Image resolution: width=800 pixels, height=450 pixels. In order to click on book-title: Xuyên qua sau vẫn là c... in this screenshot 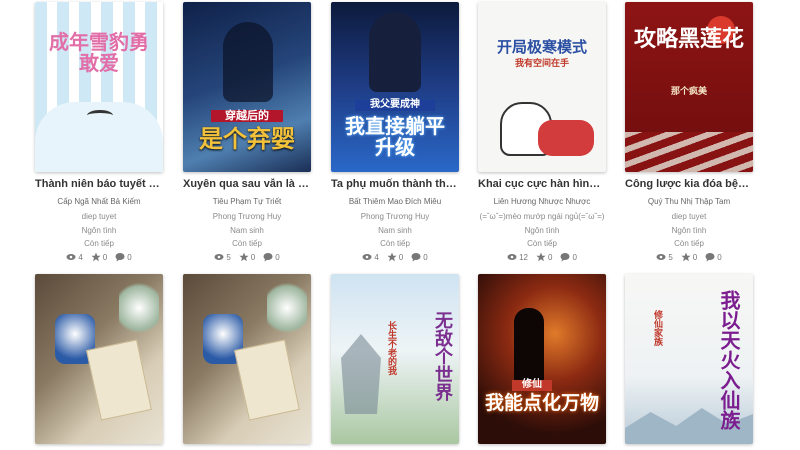, I will do `click(247, 184)`.